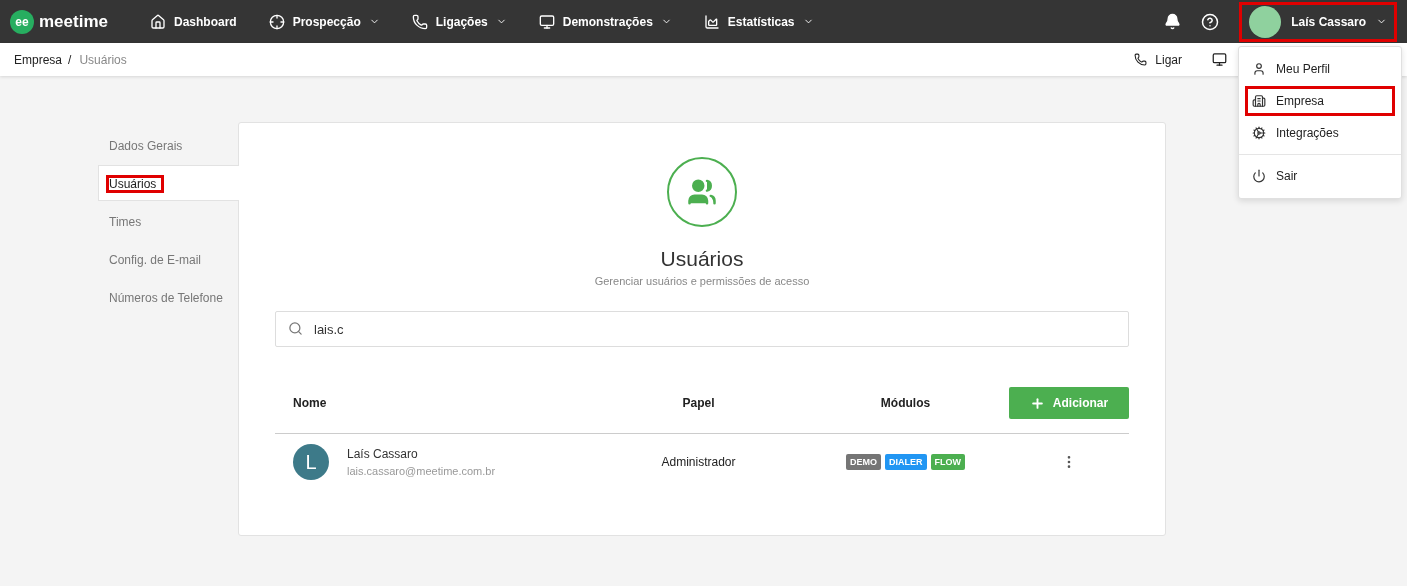  What do you see at coordinates (1210, 21) in the screenshot?
I see `help-icon` at bounding box center [1210, 21].